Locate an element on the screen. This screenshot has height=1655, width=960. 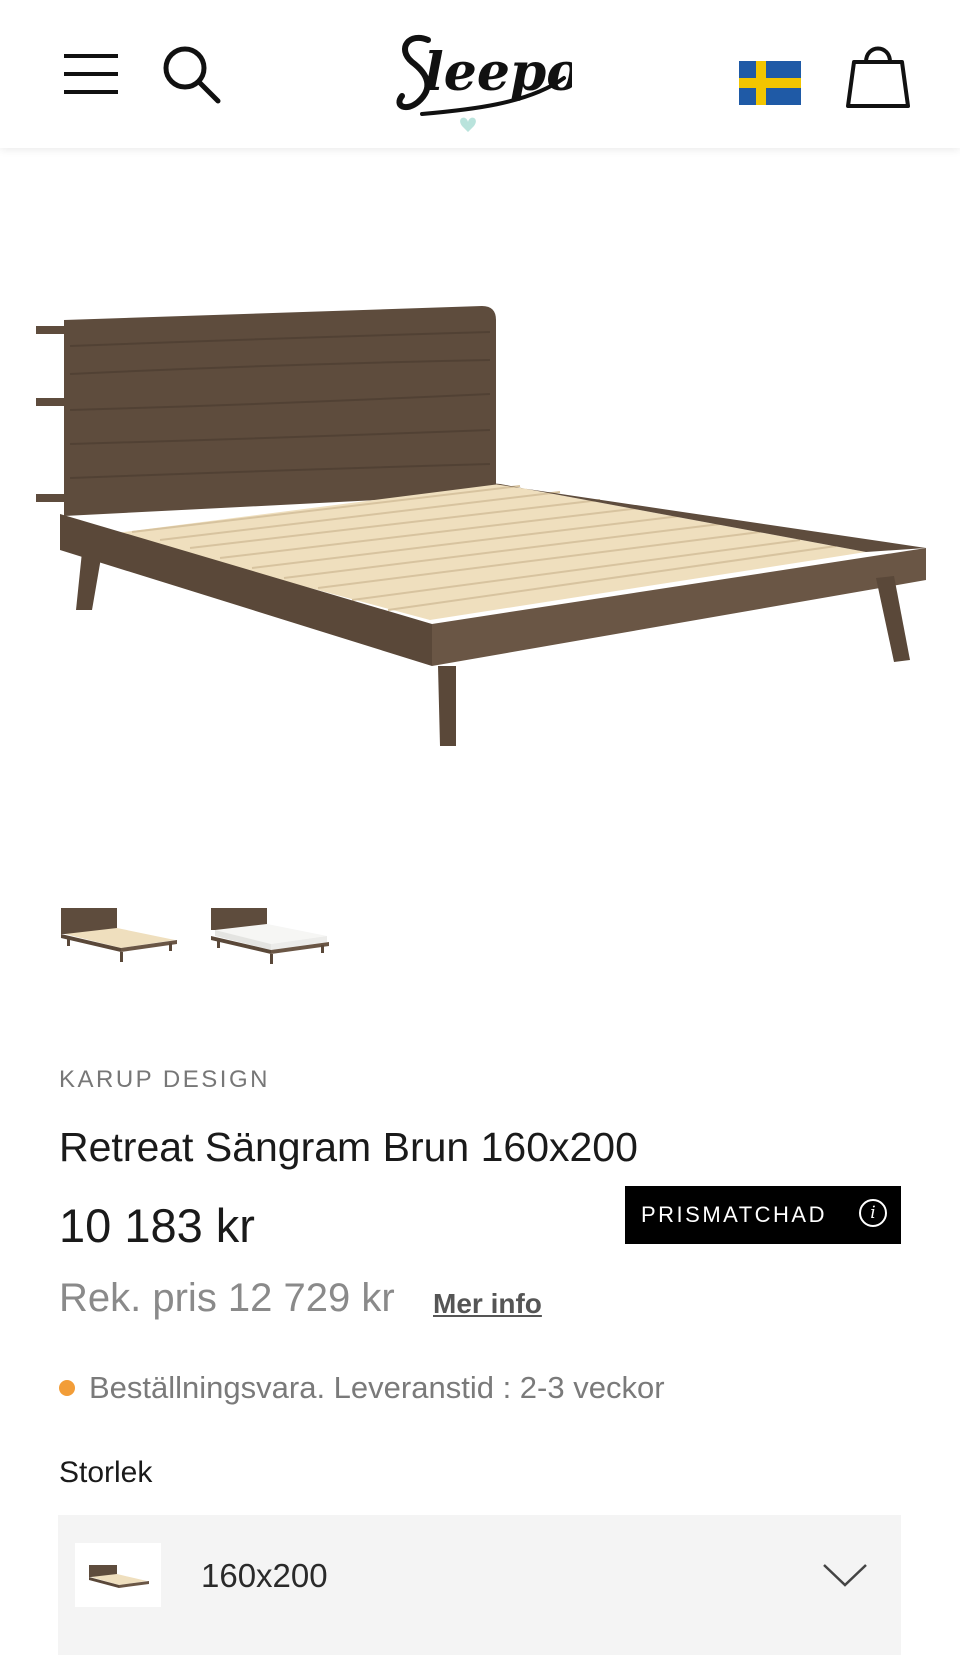
product-price: 10 183 kr is located at coordinates (157, 1225).